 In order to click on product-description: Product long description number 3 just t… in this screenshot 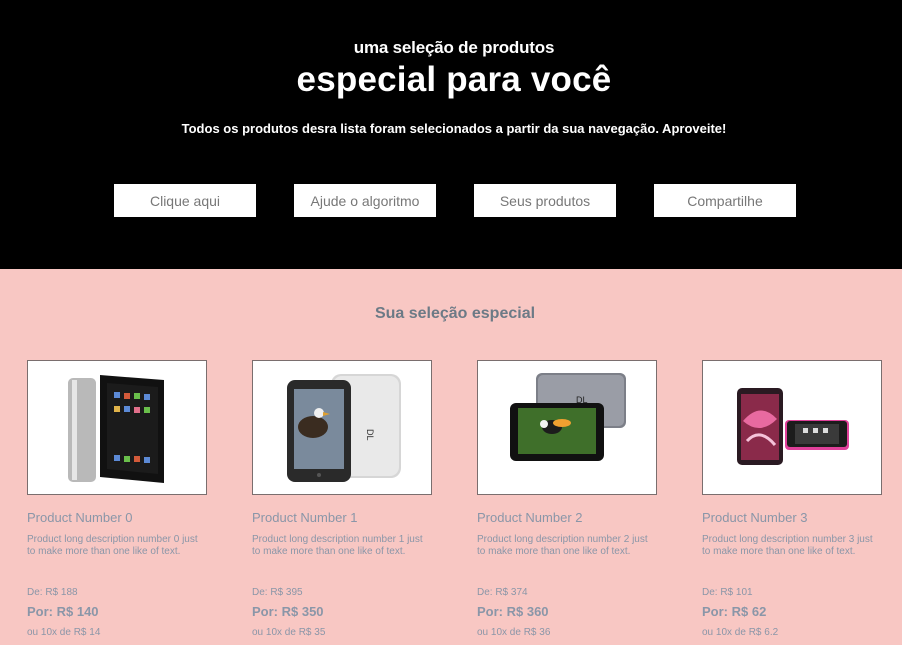, I will do `click(787, 545)`.